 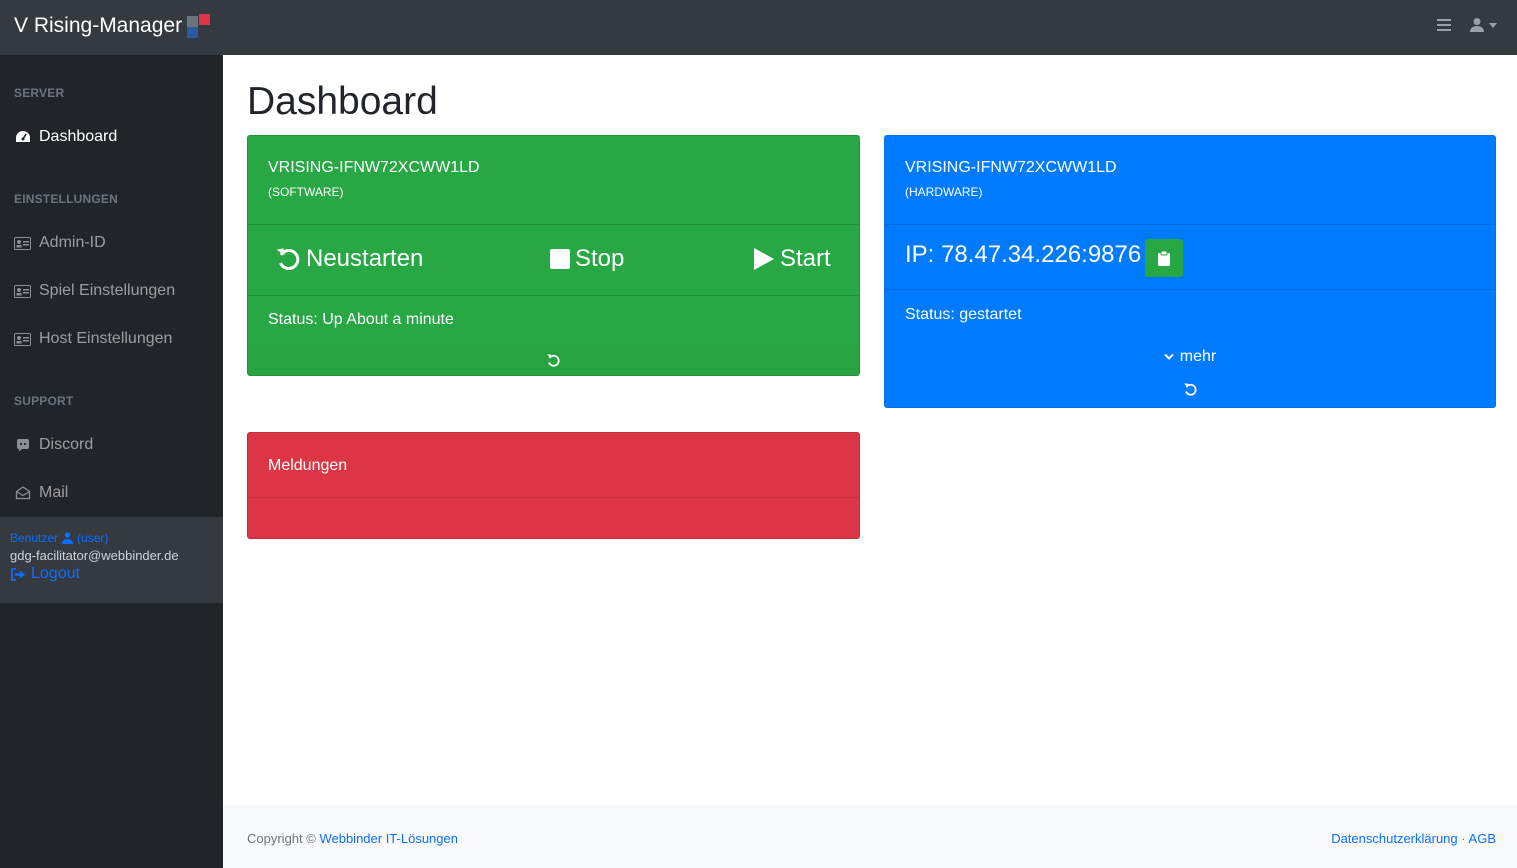 I want to click on sidebar-item-label: Host Einstellungen, so click(x=106, y=338).